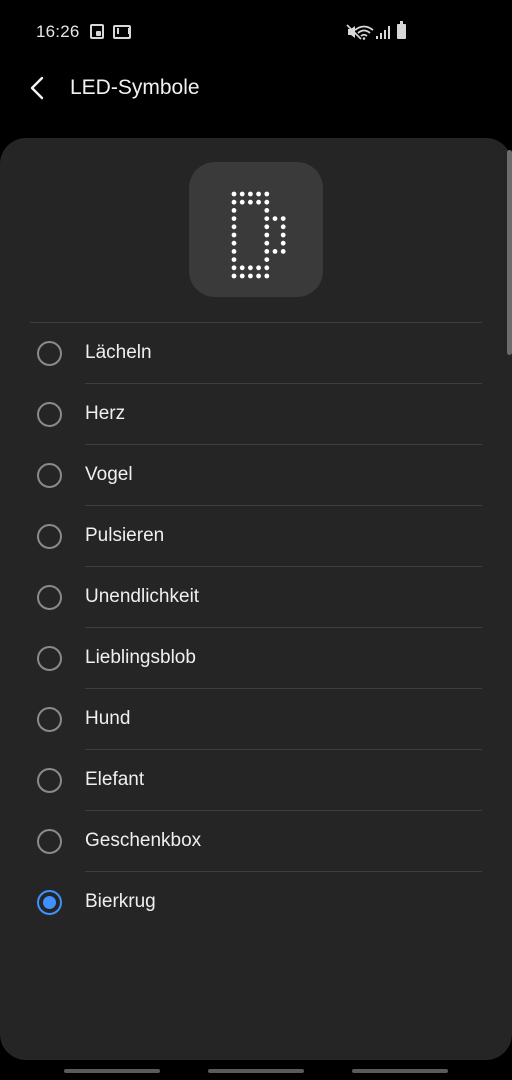 This screenshot has height=1080, width=512. What do you see at coordinates (256, 536) in the screenshot?
I see `led-option-4: Pulsieren` at bounding box center [256, 536].